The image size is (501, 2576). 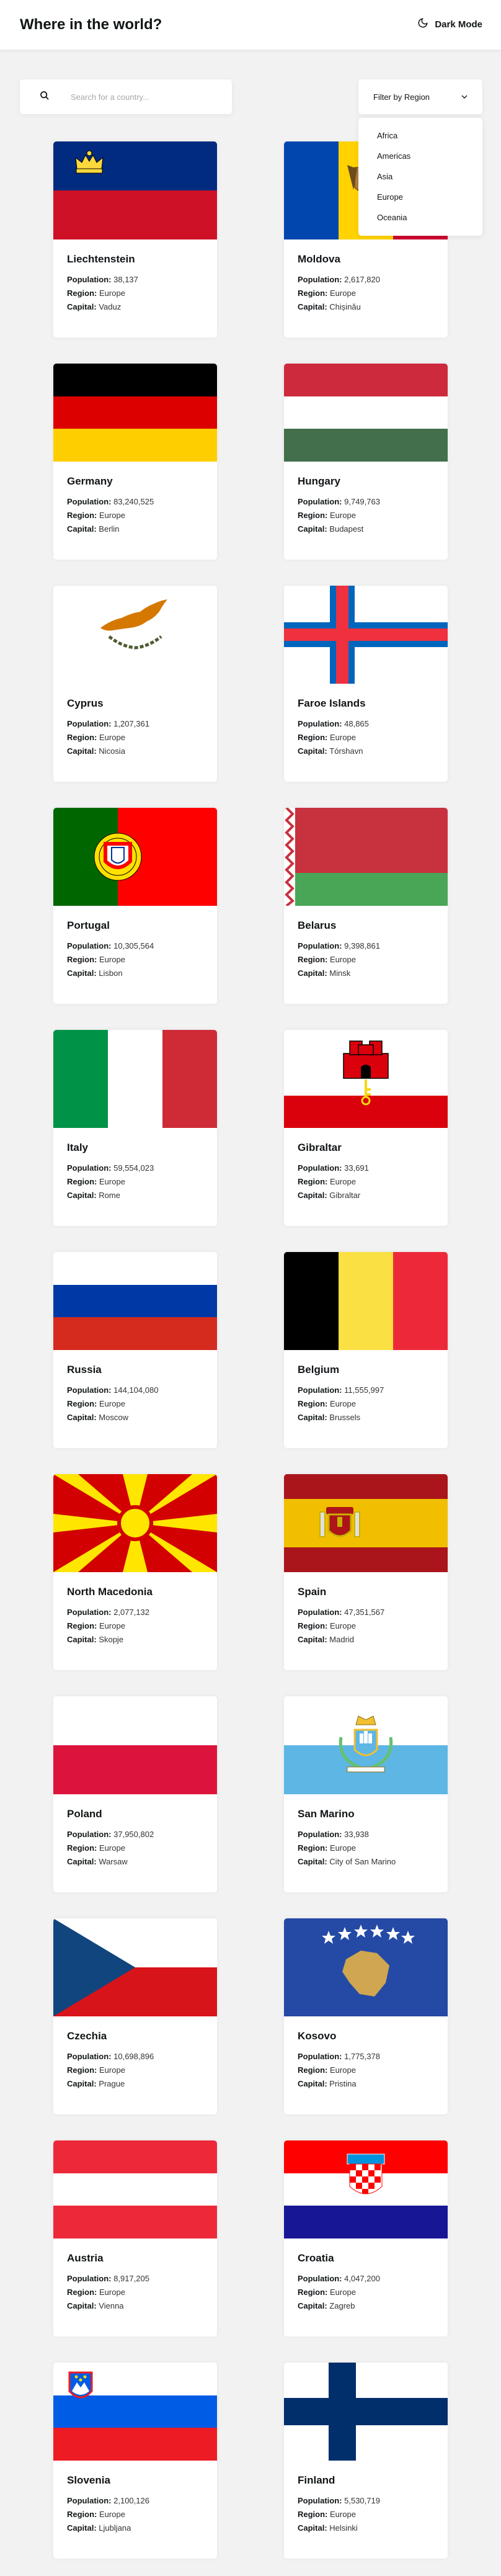 I want to click on capital-value: Gibraltar, so click(x=345, y=1195).